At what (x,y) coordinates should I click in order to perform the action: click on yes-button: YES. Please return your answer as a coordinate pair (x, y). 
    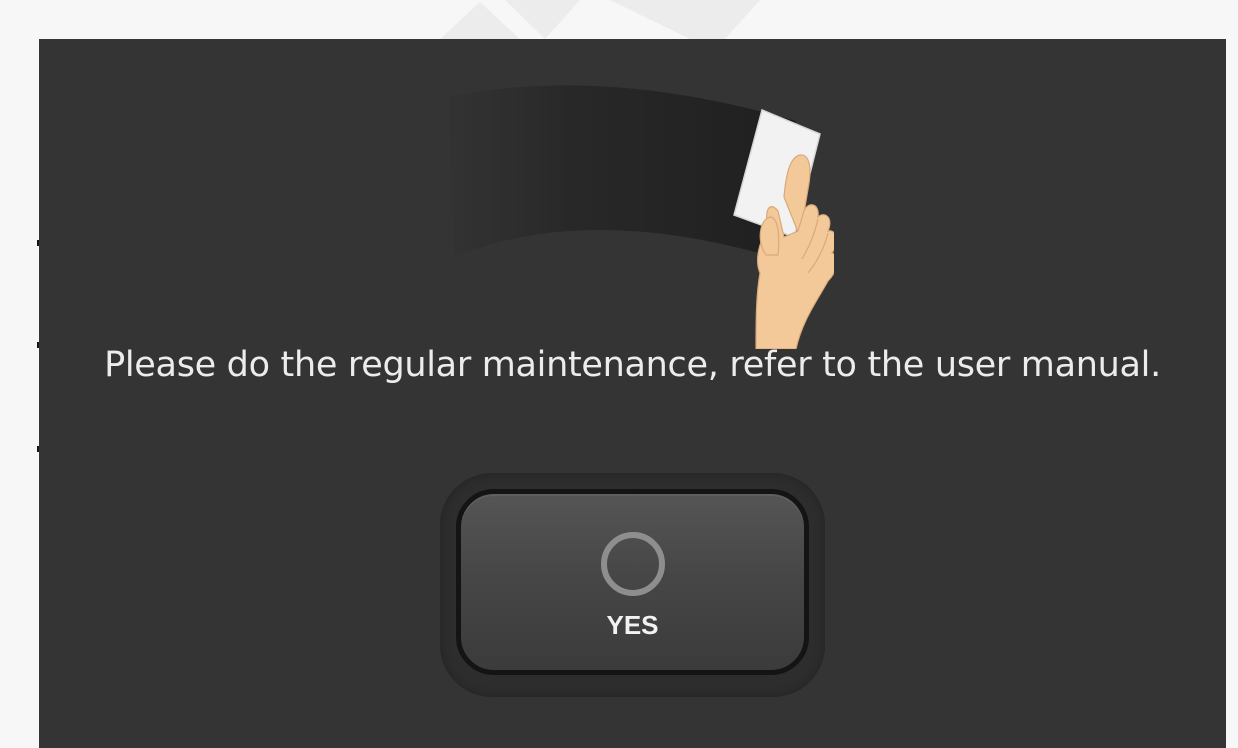
    Looking at the image, I should click on (632, 582).